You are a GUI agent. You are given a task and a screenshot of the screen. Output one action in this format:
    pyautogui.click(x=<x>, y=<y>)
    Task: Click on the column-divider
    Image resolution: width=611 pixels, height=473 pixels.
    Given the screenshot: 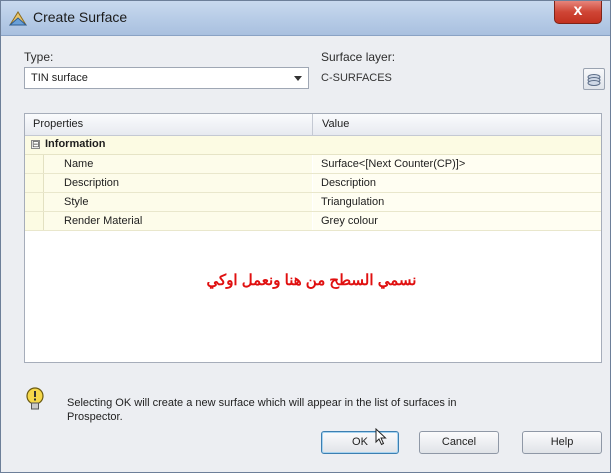 What is the action you would take?
    pyautogui.click(x=312, y=124)
    